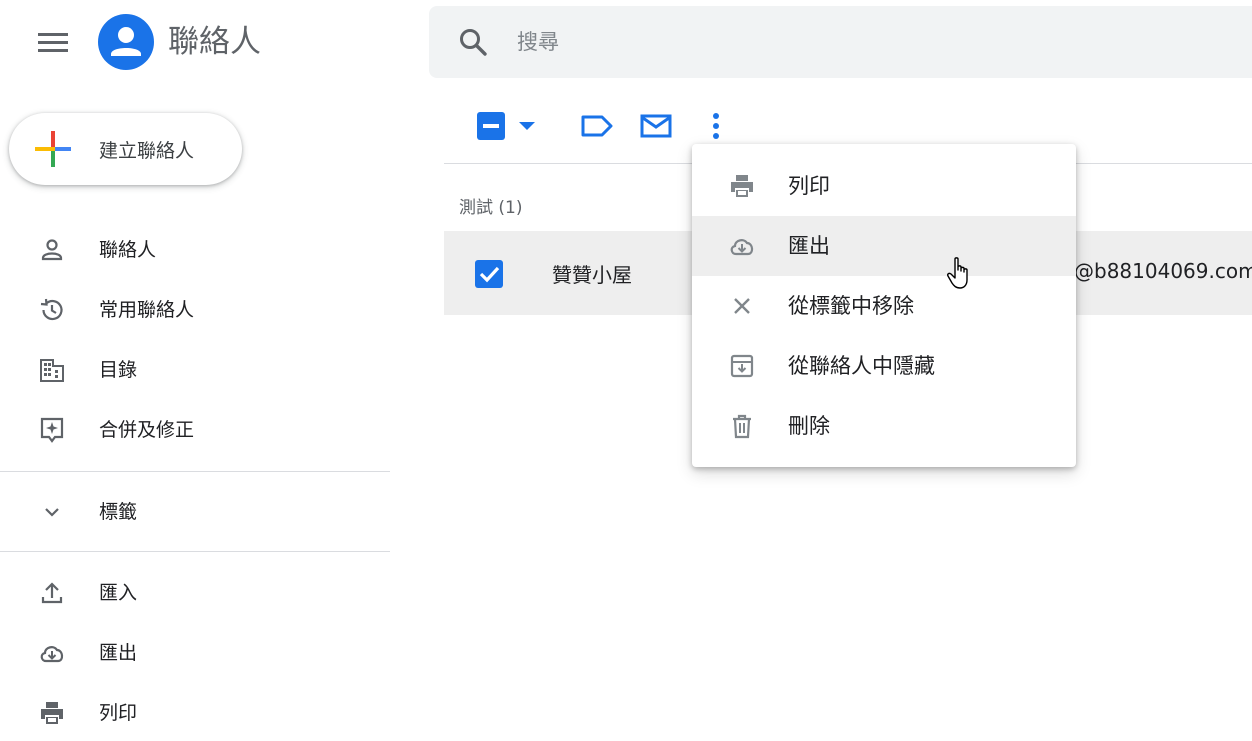 The height and width of the screenshot is (741, 1252). Describe the element at coordinates (52, 593) in the screenshot. I see `upload-icon` at that location.